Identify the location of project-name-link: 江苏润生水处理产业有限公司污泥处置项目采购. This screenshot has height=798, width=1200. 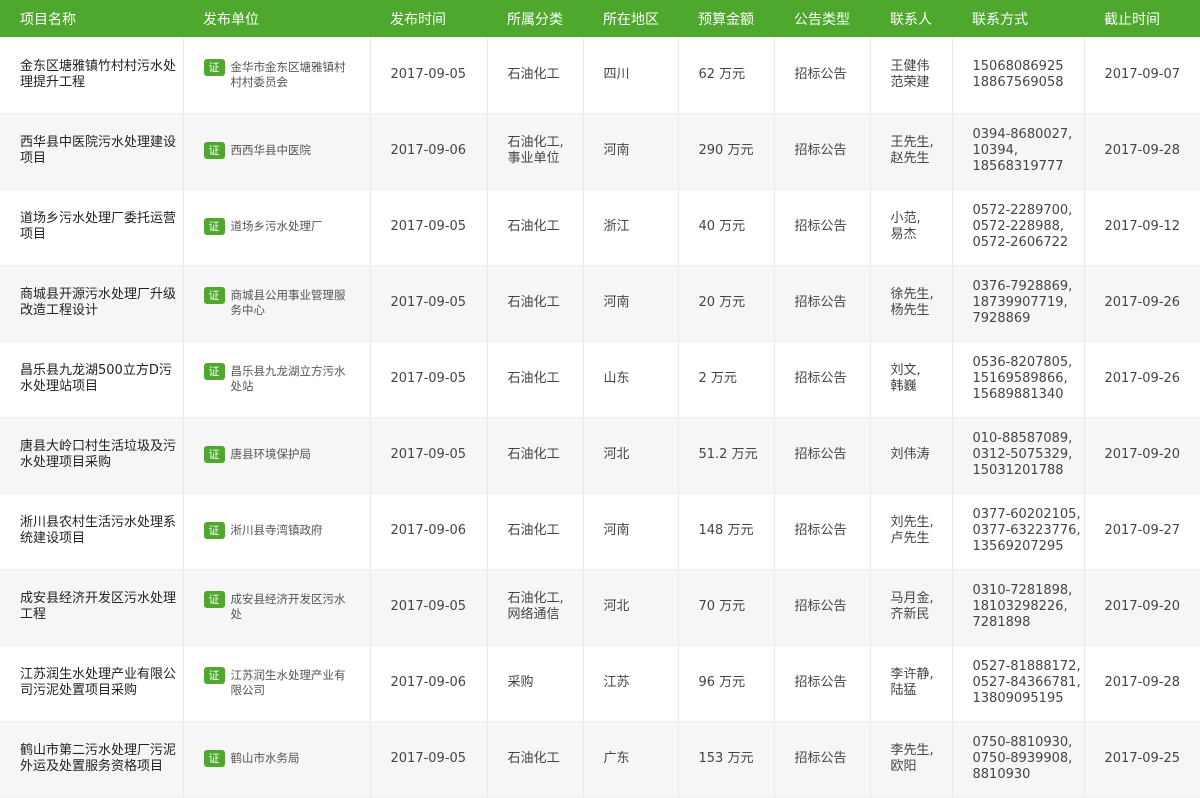
(98, 682).